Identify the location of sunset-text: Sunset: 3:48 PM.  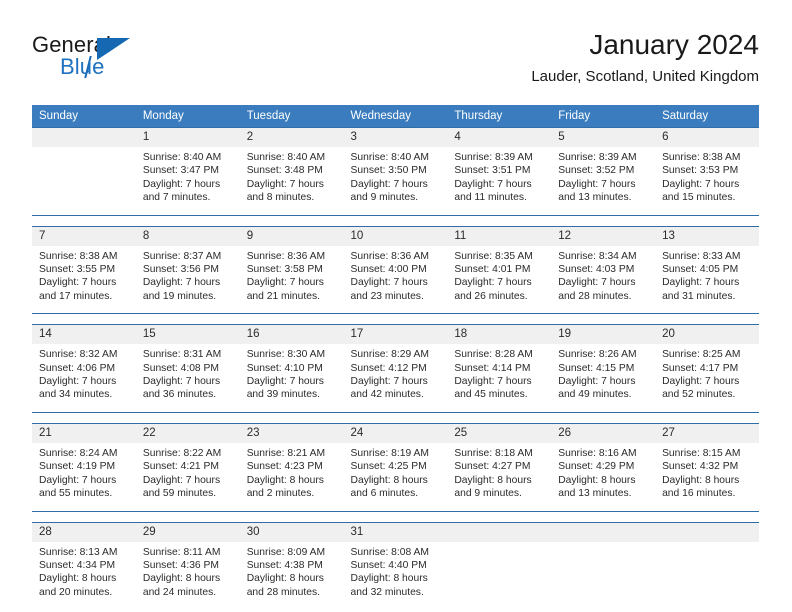
(284, 171).